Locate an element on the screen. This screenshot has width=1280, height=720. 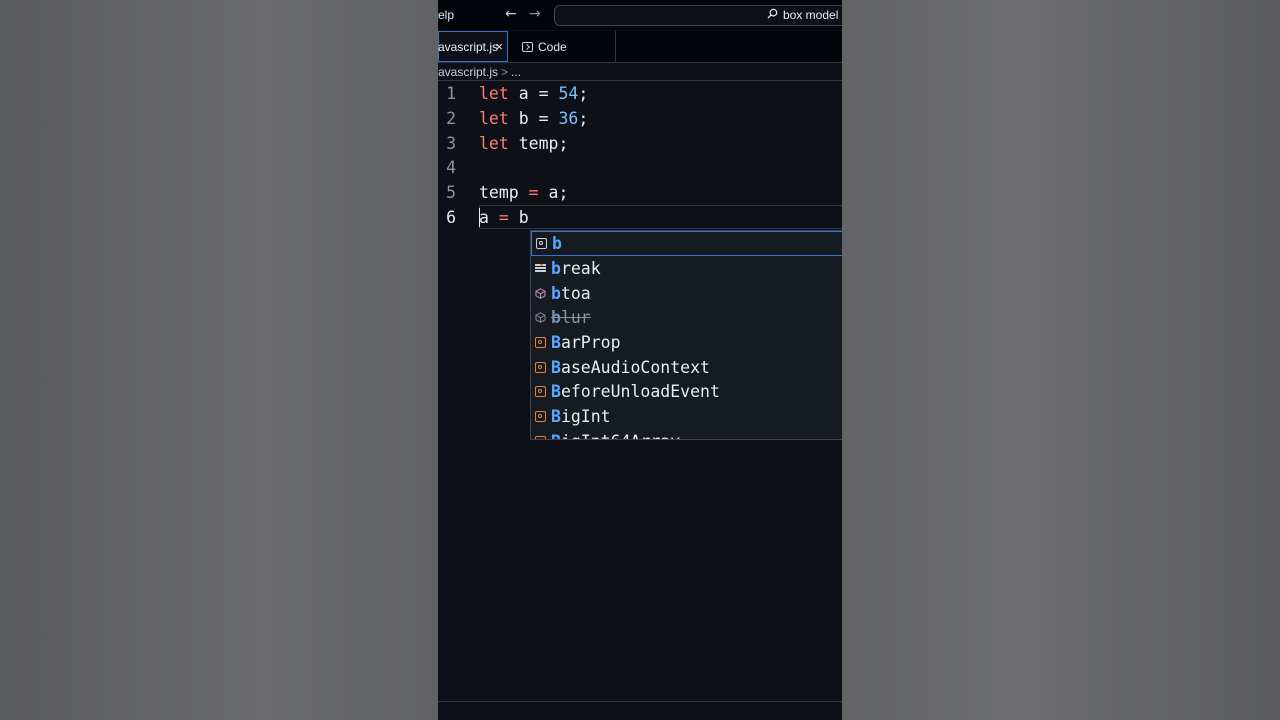
suggestion-item: BeforeUnloadEvent is located at coordinates (686, 391).